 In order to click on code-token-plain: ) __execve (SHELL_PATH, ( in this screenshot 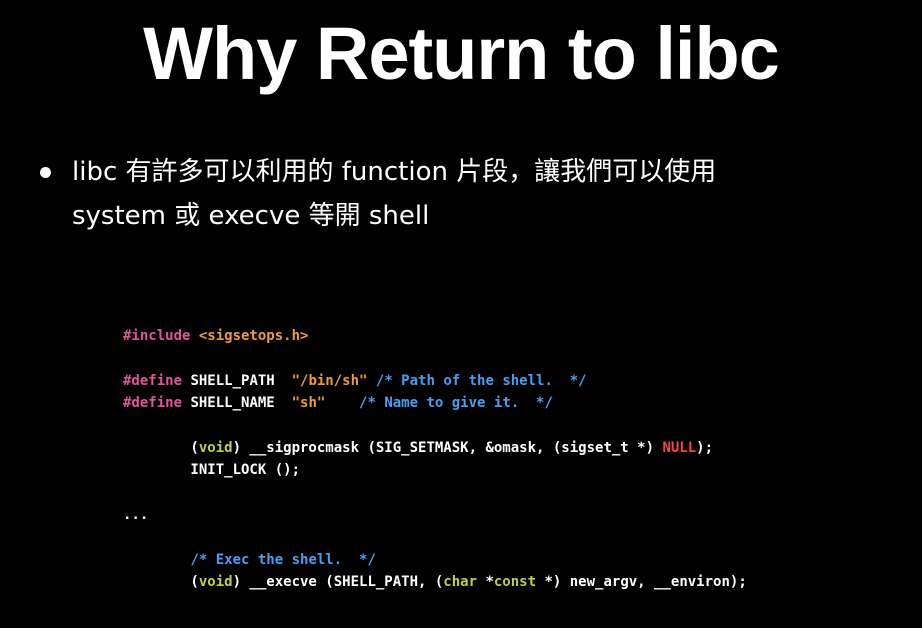, I will do `click(338, 582)`.